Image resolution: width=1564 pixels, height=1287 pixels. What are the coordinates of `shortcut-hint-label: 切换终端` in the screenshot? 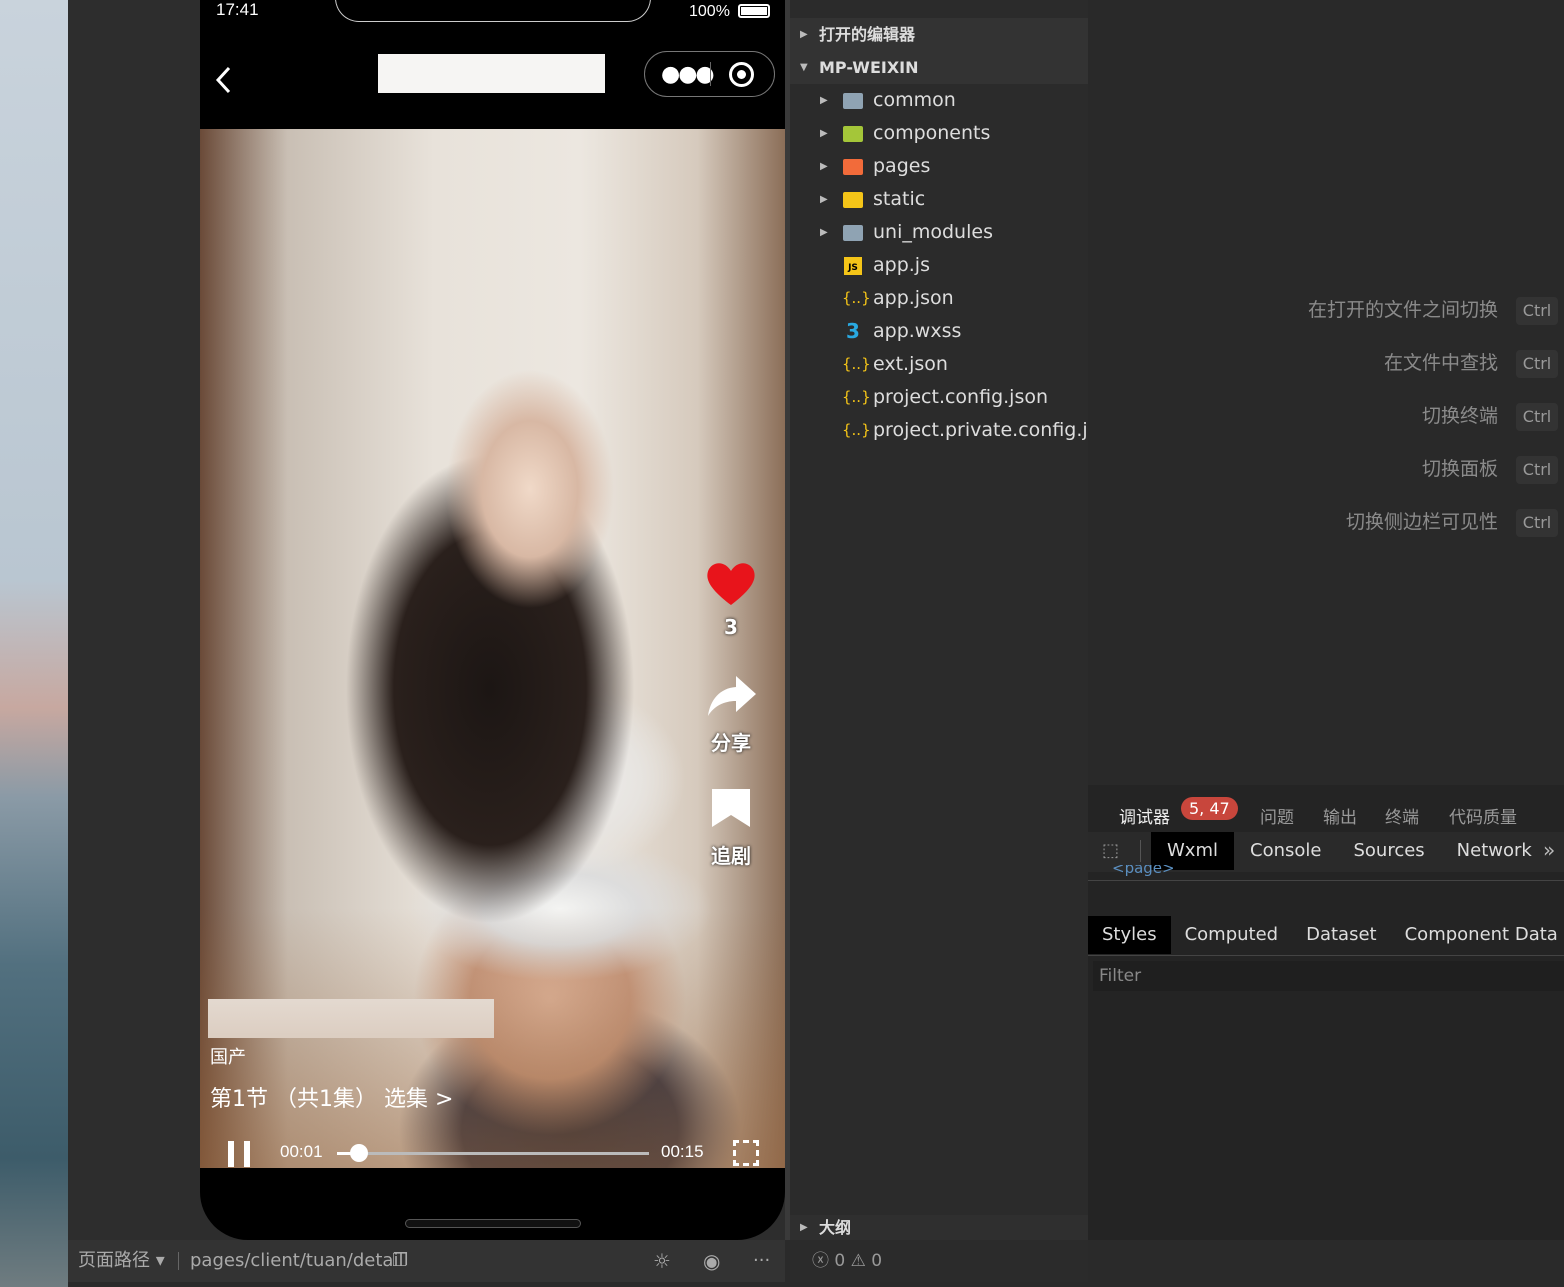 It's located at (1459, 416).